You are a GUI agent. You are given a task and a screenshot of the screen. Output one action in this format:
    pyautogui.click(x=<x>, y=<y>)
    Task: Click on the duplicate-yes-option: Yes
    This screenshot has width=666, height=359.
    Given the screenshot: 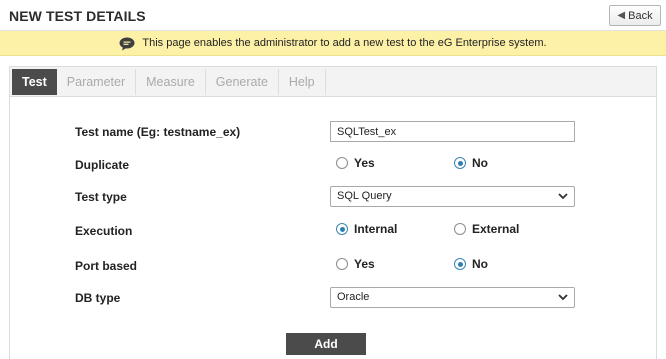 What is the action you would take?
    pyautogui.click(x=355, y=163)
    